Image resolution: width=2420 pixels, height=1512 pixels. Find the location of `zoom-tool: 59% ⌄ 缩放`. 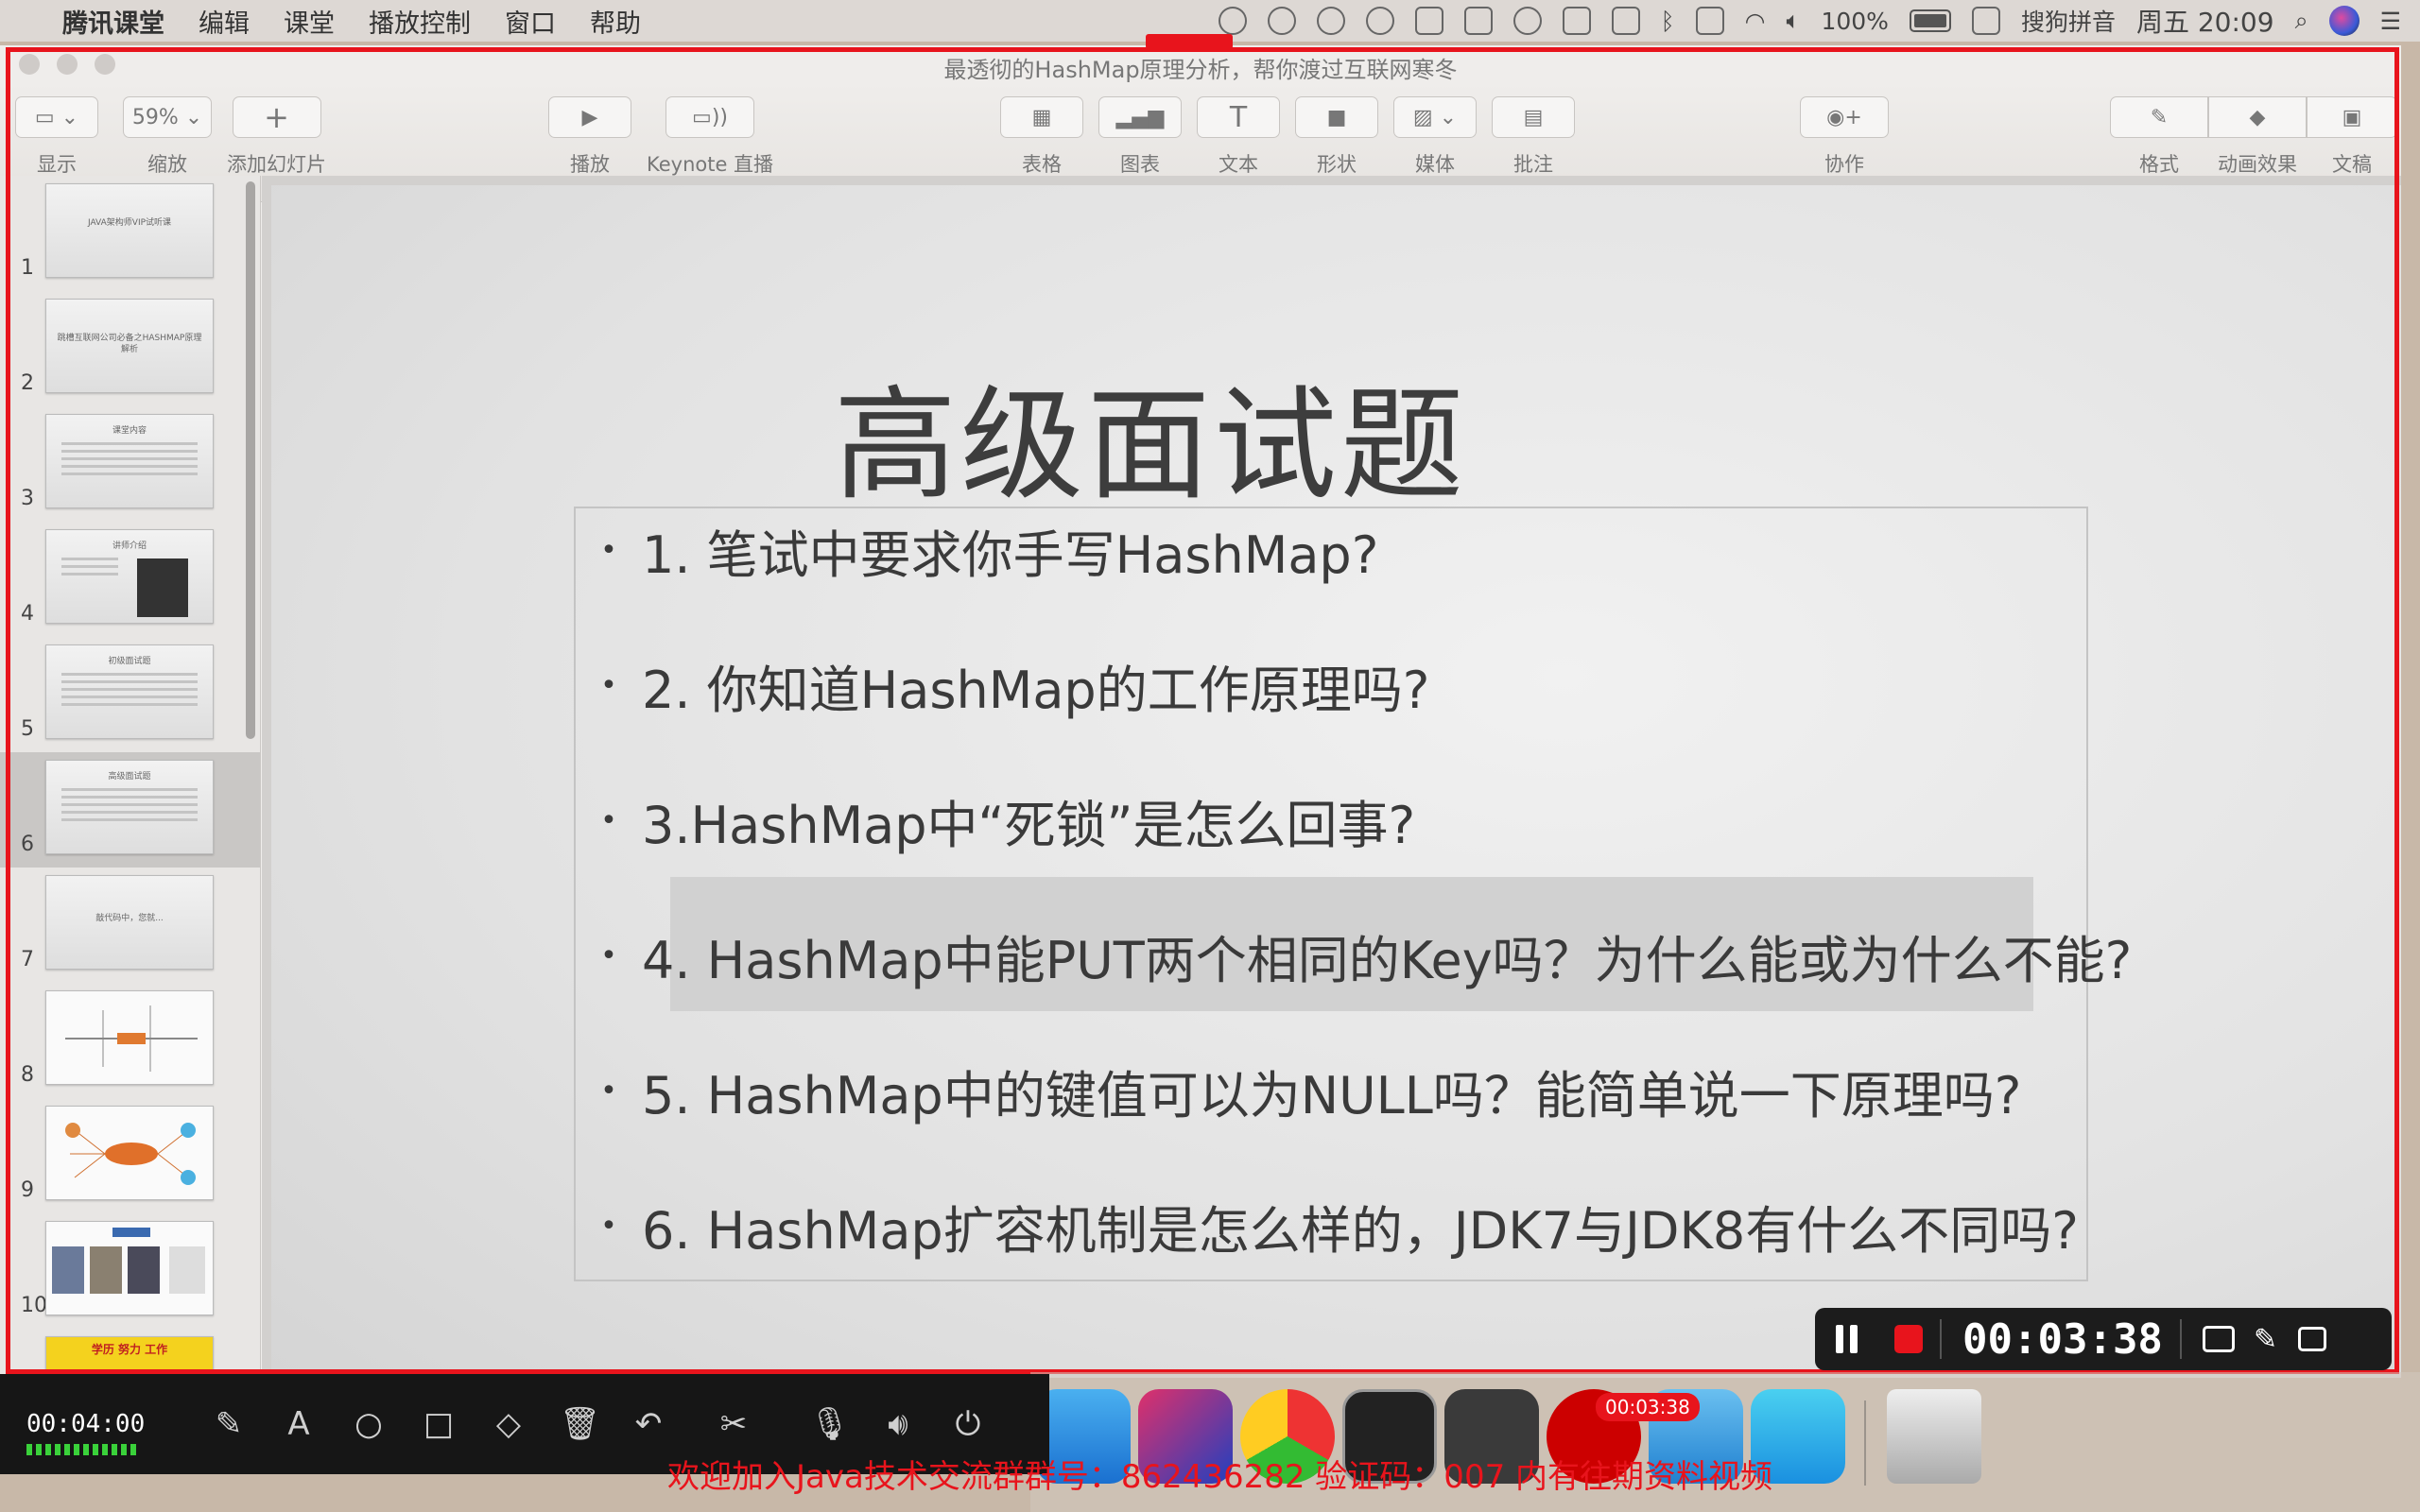

zoom-tool: 59% ⌄ 缩放 is located at coordinates (167, 137).